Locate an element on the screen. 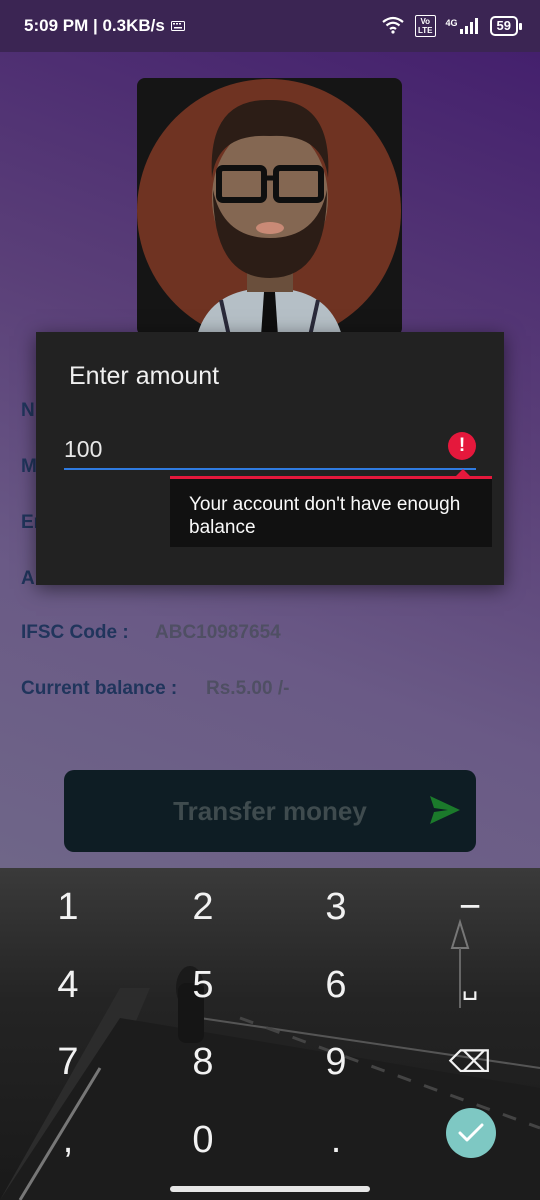 This screenshot has width=540, height=1200. key-6: 6 is located at coordinates (336, 985).